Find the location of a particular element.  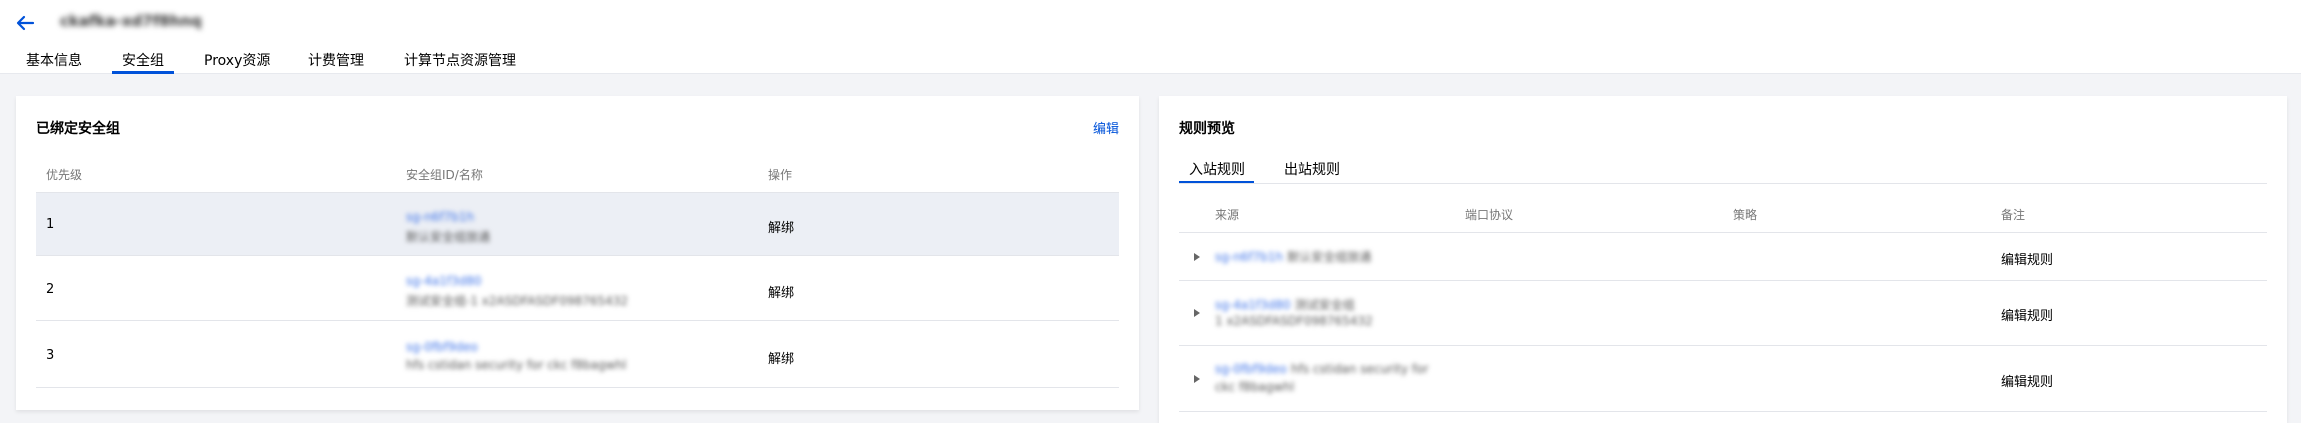

source-extra: ckc f8bagwhl is located at coordinates (1255, 387).